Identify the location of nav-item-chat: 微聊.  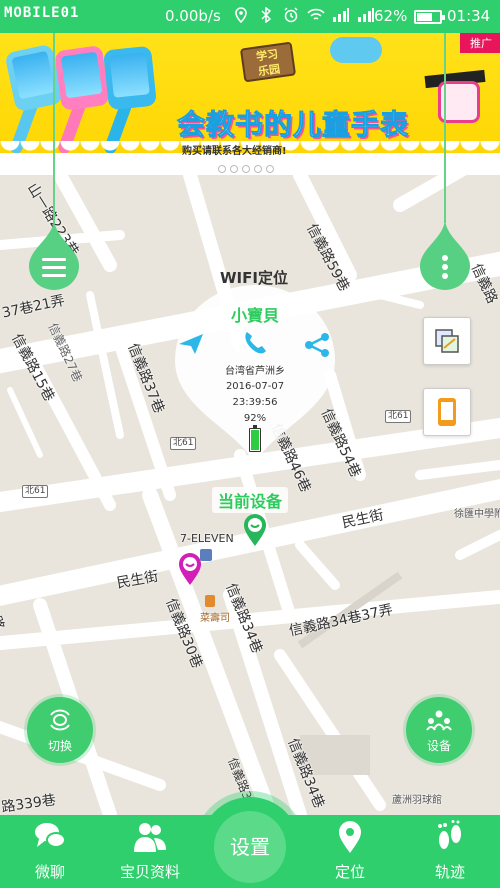
(50, 851).